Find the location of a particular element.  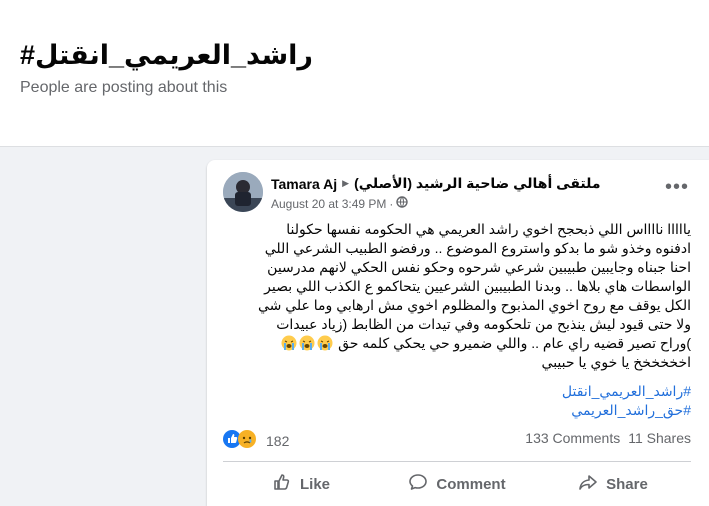

reaction-count: 182 is located at coordinates (278, 440).